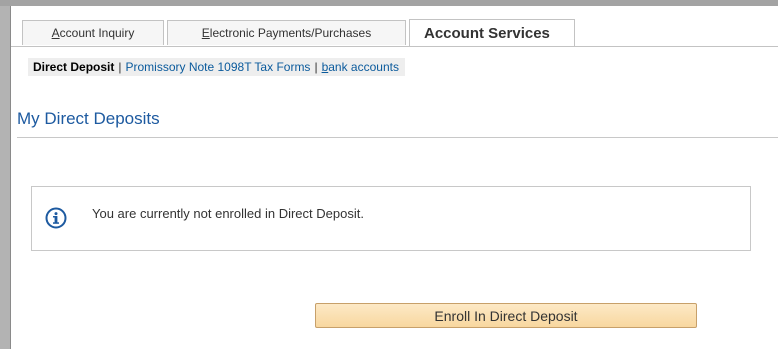 This screenshot has width=778, height=349. I want to click on tab-electronic-payments: Electronic Payments/Purchases, so click(286, 32).